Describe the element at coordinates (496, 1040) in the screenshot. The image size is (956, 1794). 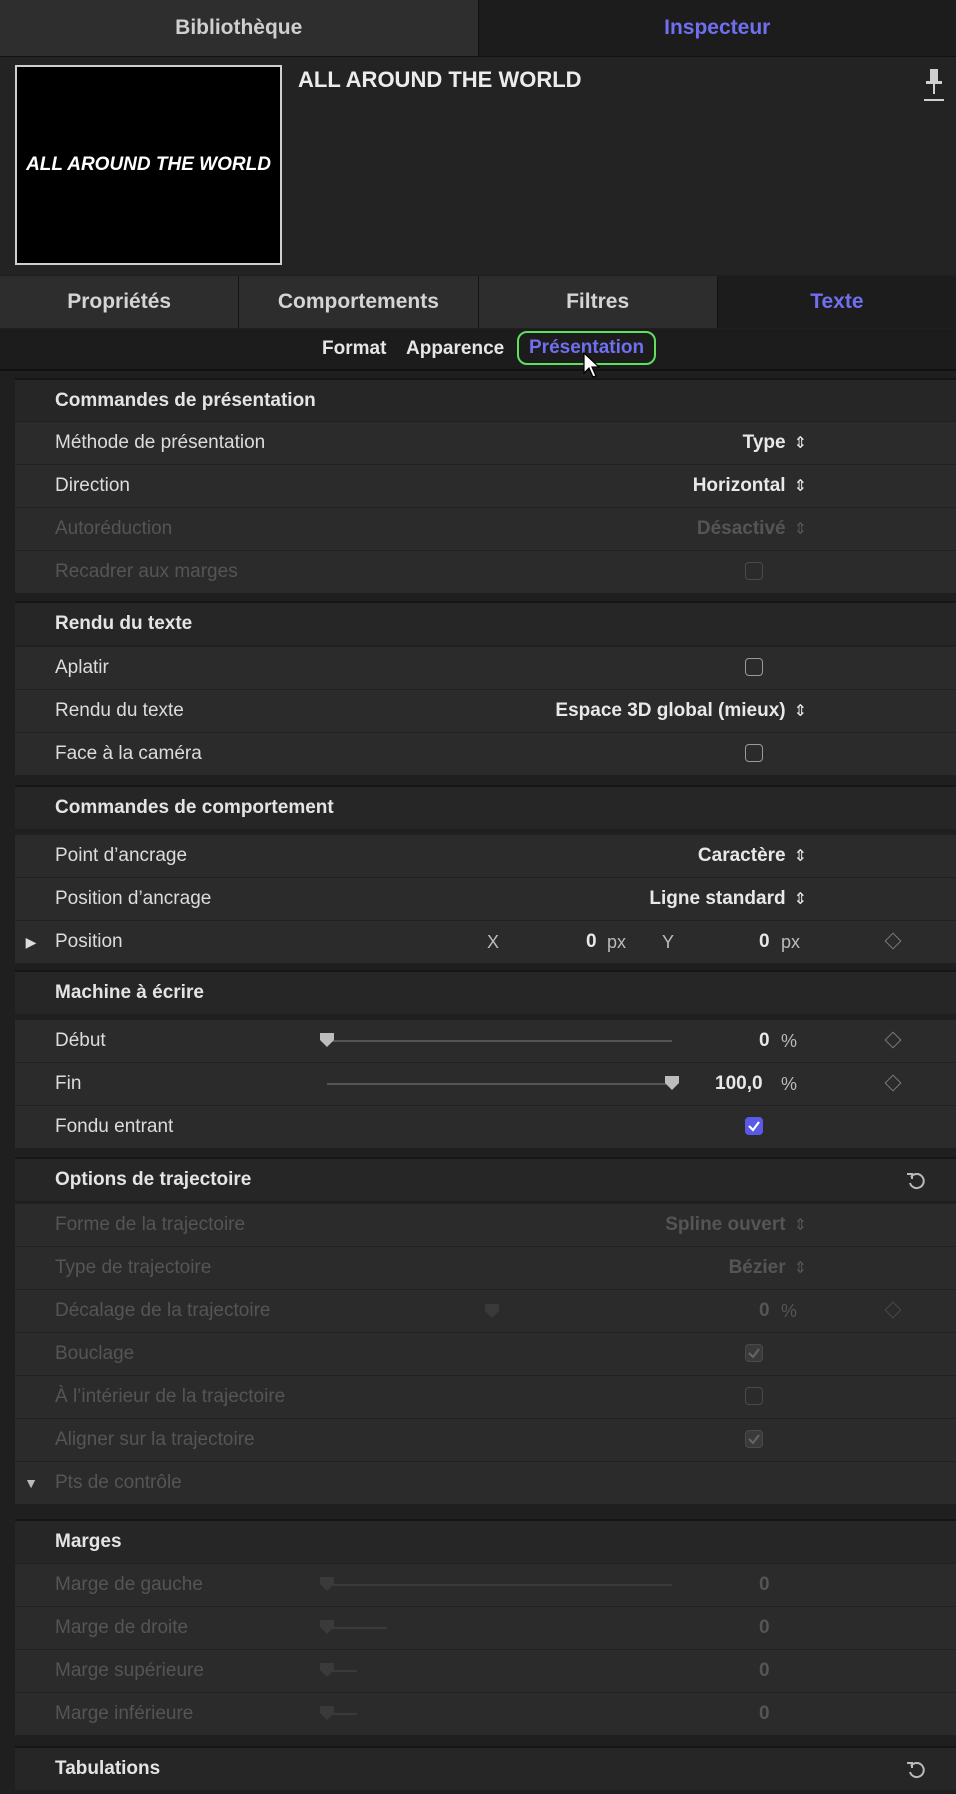
I see `start-slider` at that location.